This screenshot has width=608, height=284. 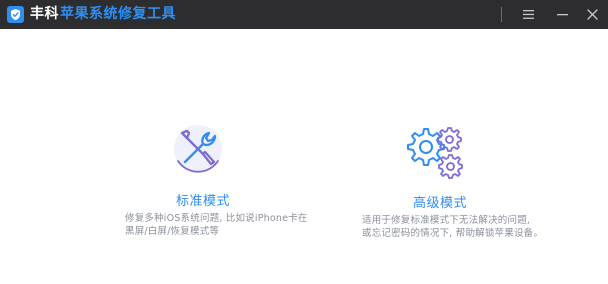 I want to click on minimize-button, so click(x=562, y=14).